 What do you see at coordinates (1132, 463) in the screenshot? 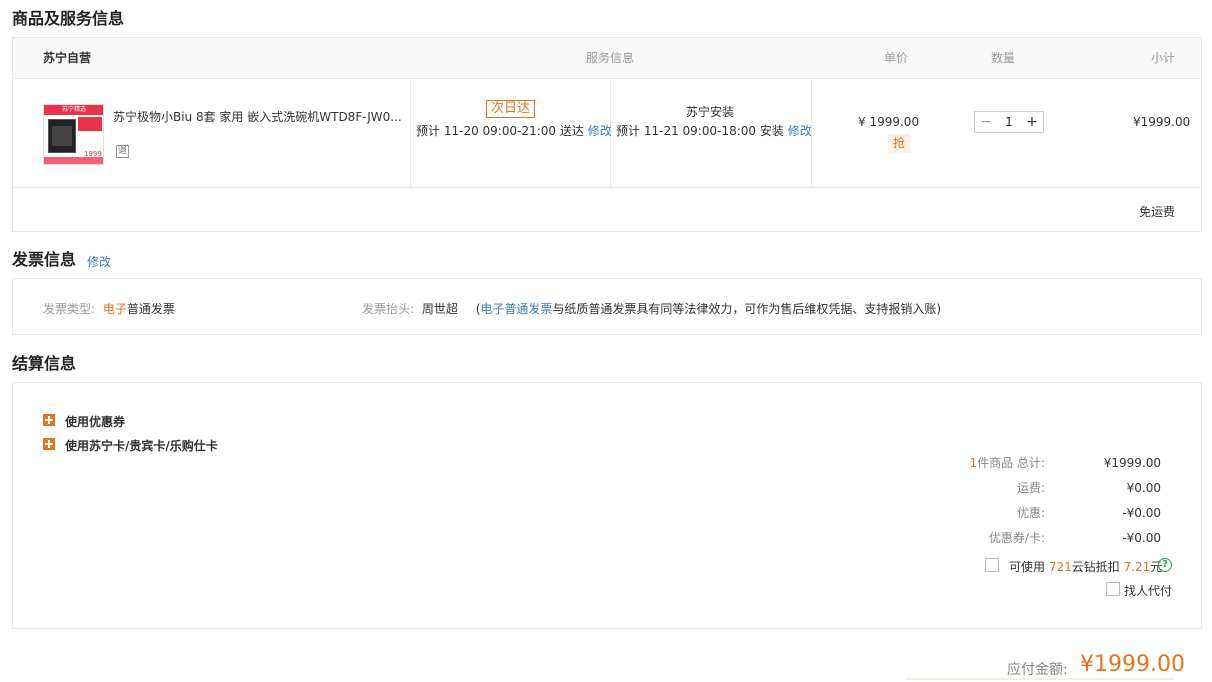
I see `summary-total-value: ¥1999.00` at bounding box center [1132, 463].